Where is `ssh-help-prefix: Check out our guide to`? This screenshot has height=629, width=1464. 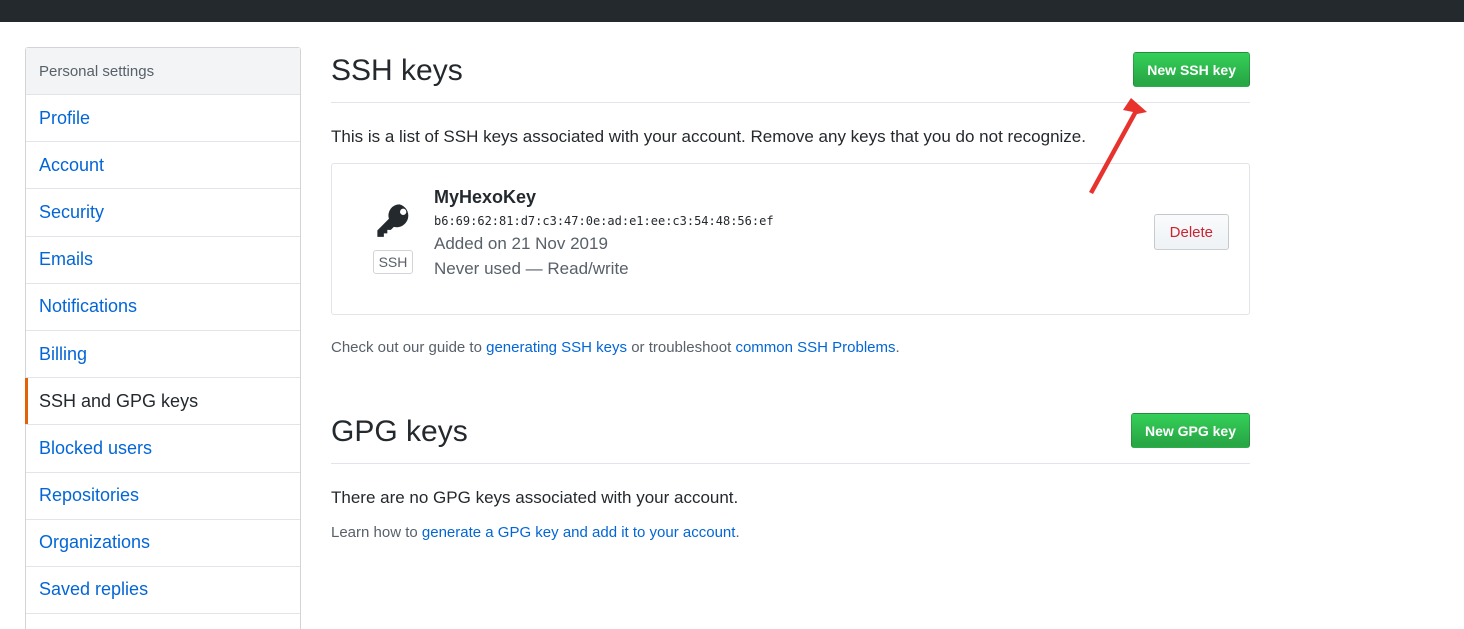 ssh-help-prefix: Check out our guide to is located at coordinates (409, 347).